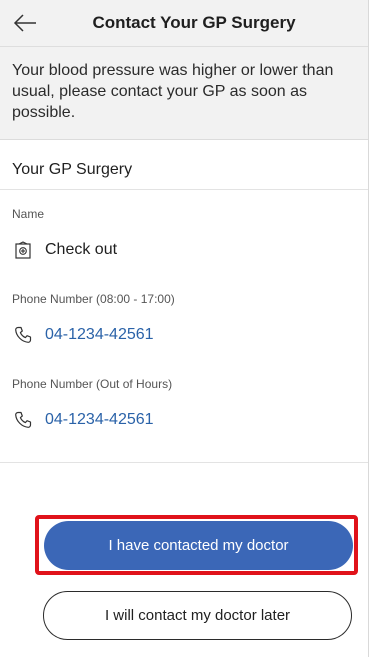 This screenshot has height=657, width=377. I want to click on surgery-name: Check out, so click(81, 249).